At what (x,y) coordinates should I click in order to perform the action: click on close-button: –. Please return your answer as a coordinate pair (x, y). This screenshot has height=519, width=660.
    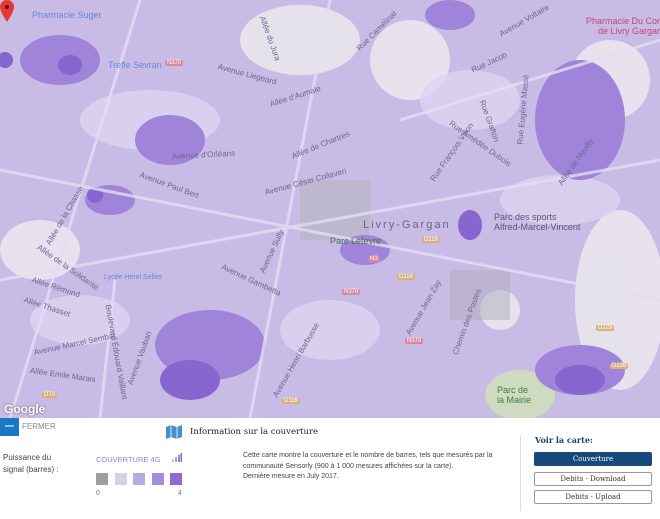
    Looking at the image, I should click on (9, 427).